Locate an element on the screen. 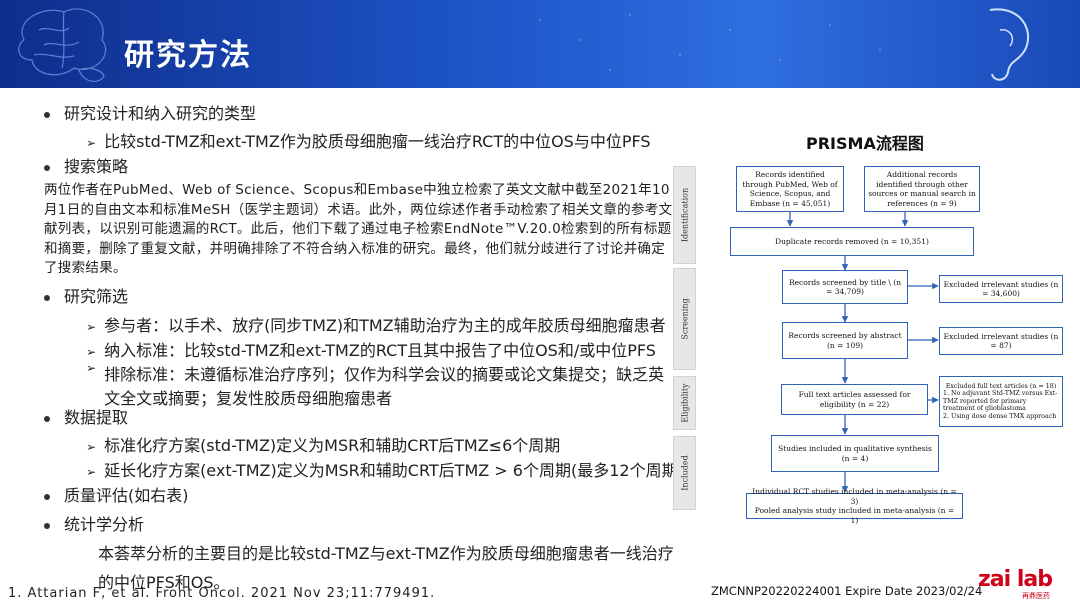  stage-identification: Identification is located at coordinates (684, 215).